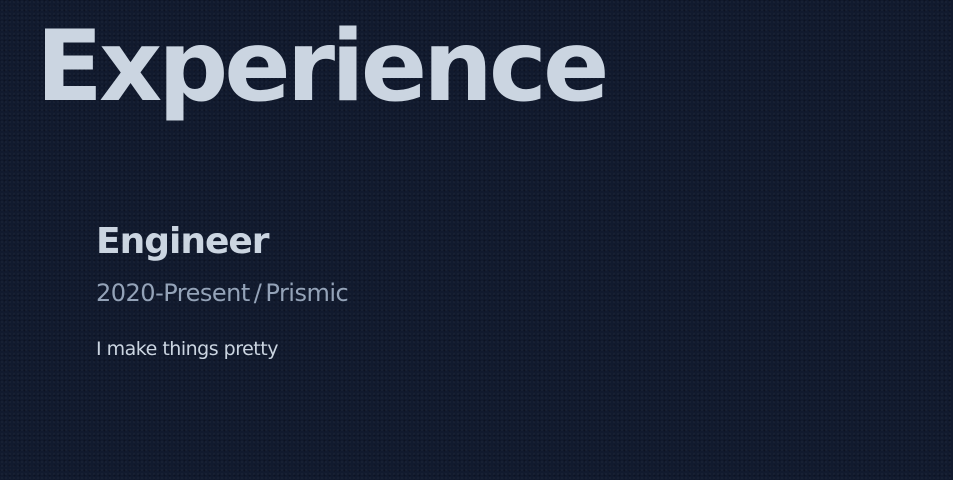 The height and width of the screenshot is (480, 953). I want to click on job-title: Engineer, so click(183, 241).